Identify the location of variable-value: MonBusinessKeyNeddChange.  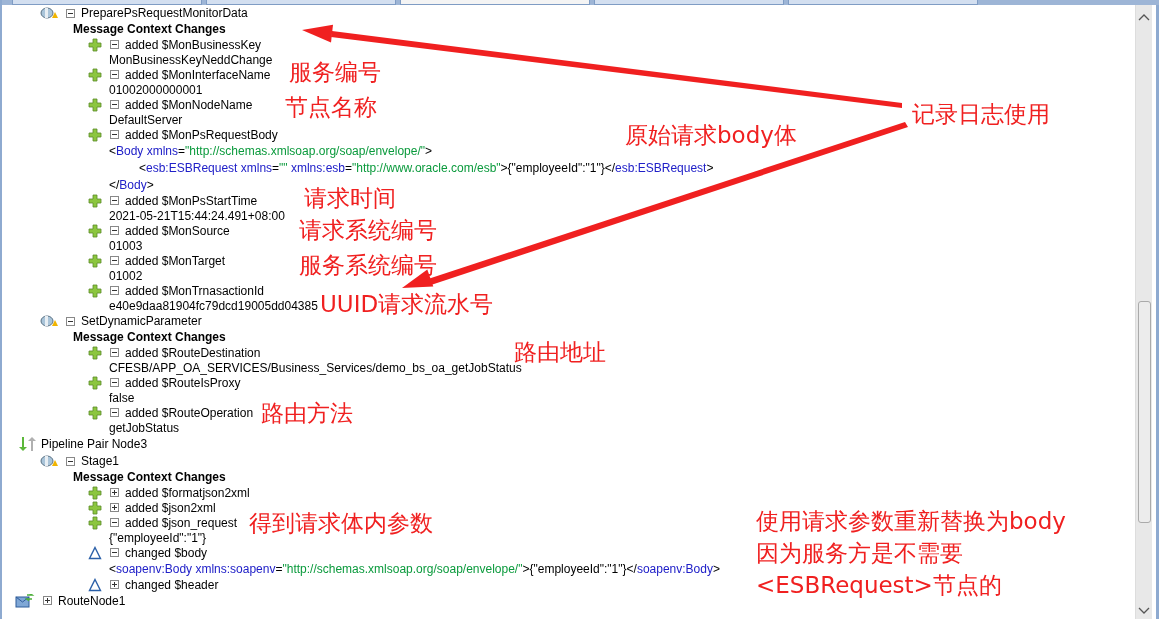
(191, 59).